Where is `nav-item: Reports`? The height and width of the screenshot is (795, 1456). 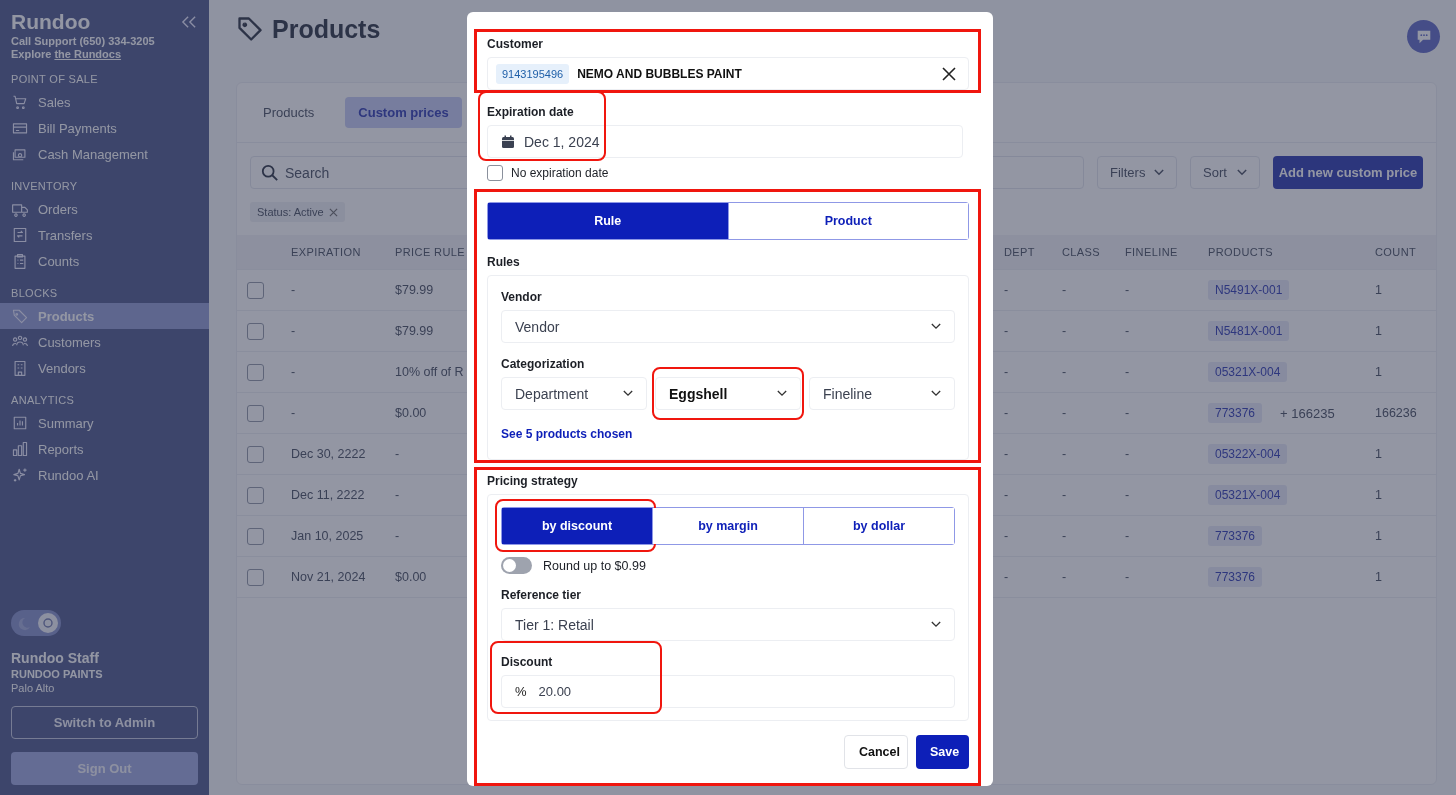 nav-item: Reports is located at coordinates (104, 449).